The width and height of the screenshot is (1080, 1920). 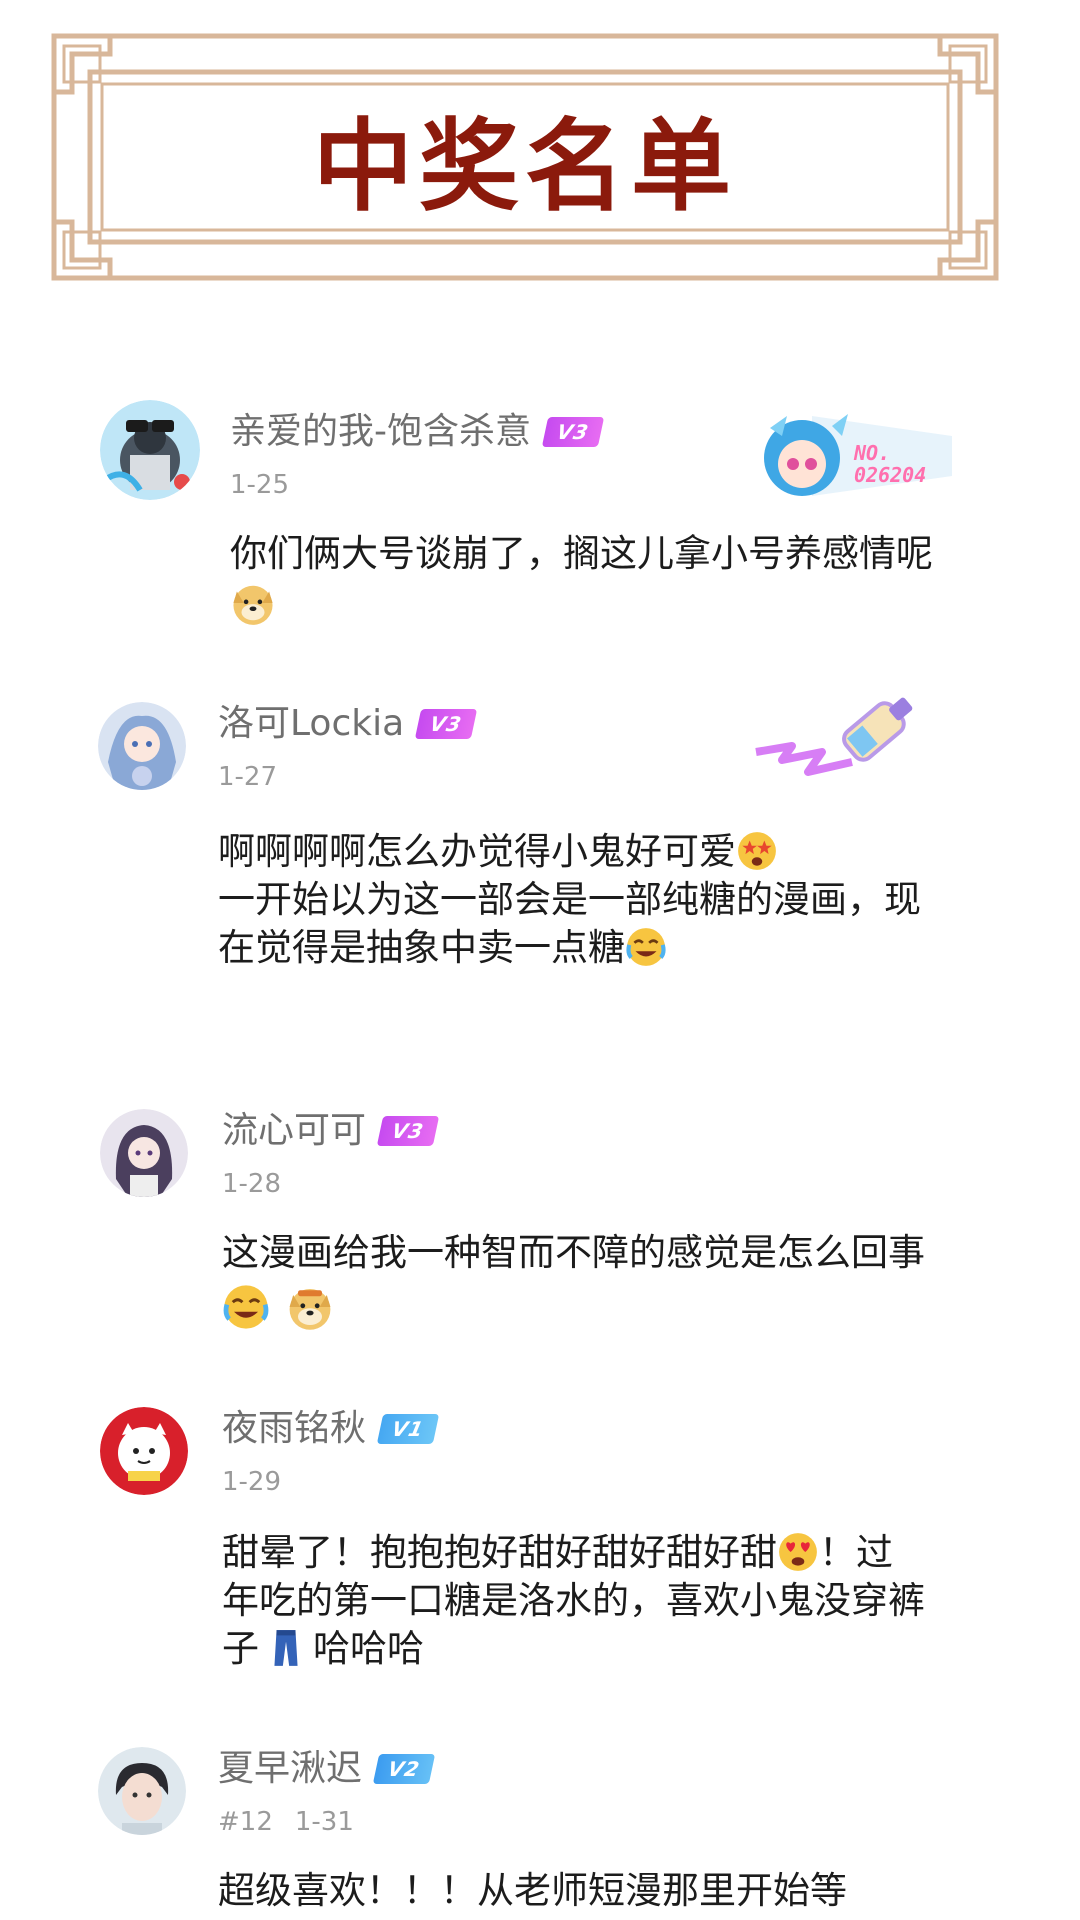 What do you see at coordinates (408, 1429) in the screenshot?
I see `level-badge: V1` at bounding box center [408, 1429].